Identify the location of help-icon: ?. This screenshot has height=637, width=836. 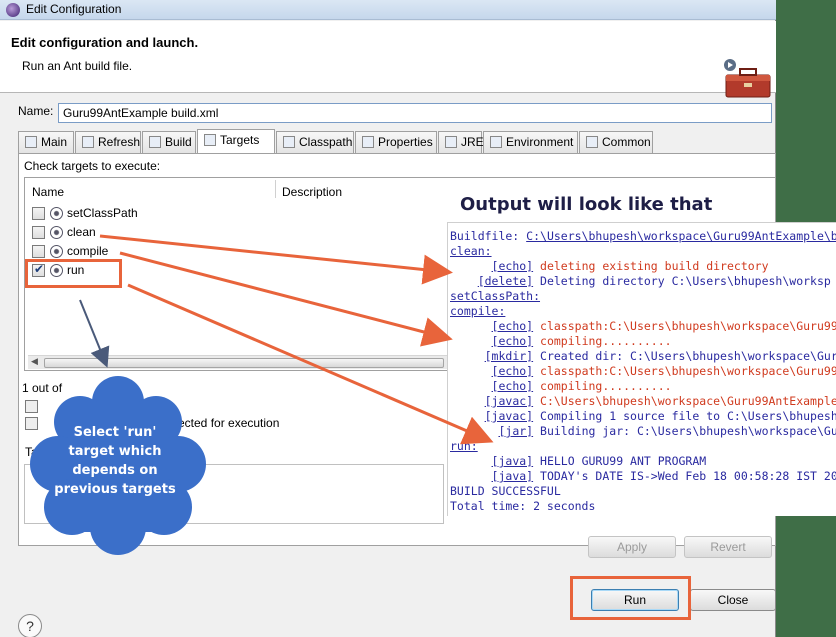
(30, 625).